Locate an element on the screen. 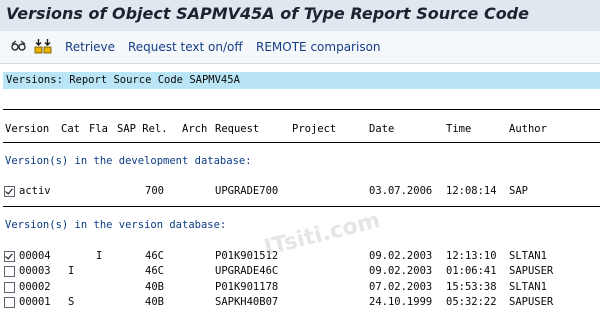 The width and height of the screenshot is (600, 321). col-sap-rel: SAP Rel. is located at coordinates (142, 129).